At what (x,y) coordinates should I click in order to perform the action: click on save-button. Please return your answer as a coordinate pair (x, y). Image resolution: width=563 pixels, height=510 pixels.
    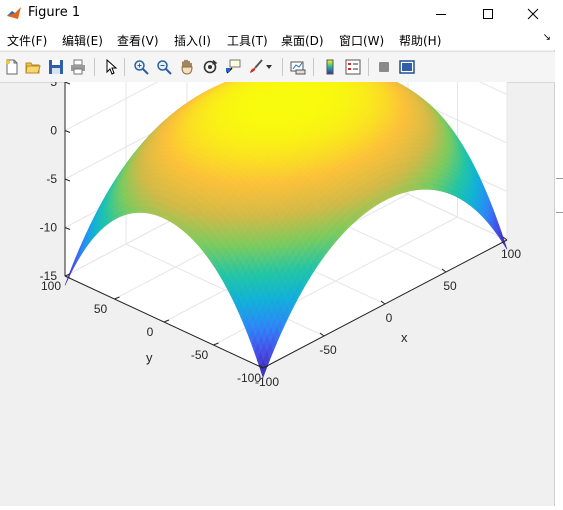
    Looking at the image, I should click on (56, 67).